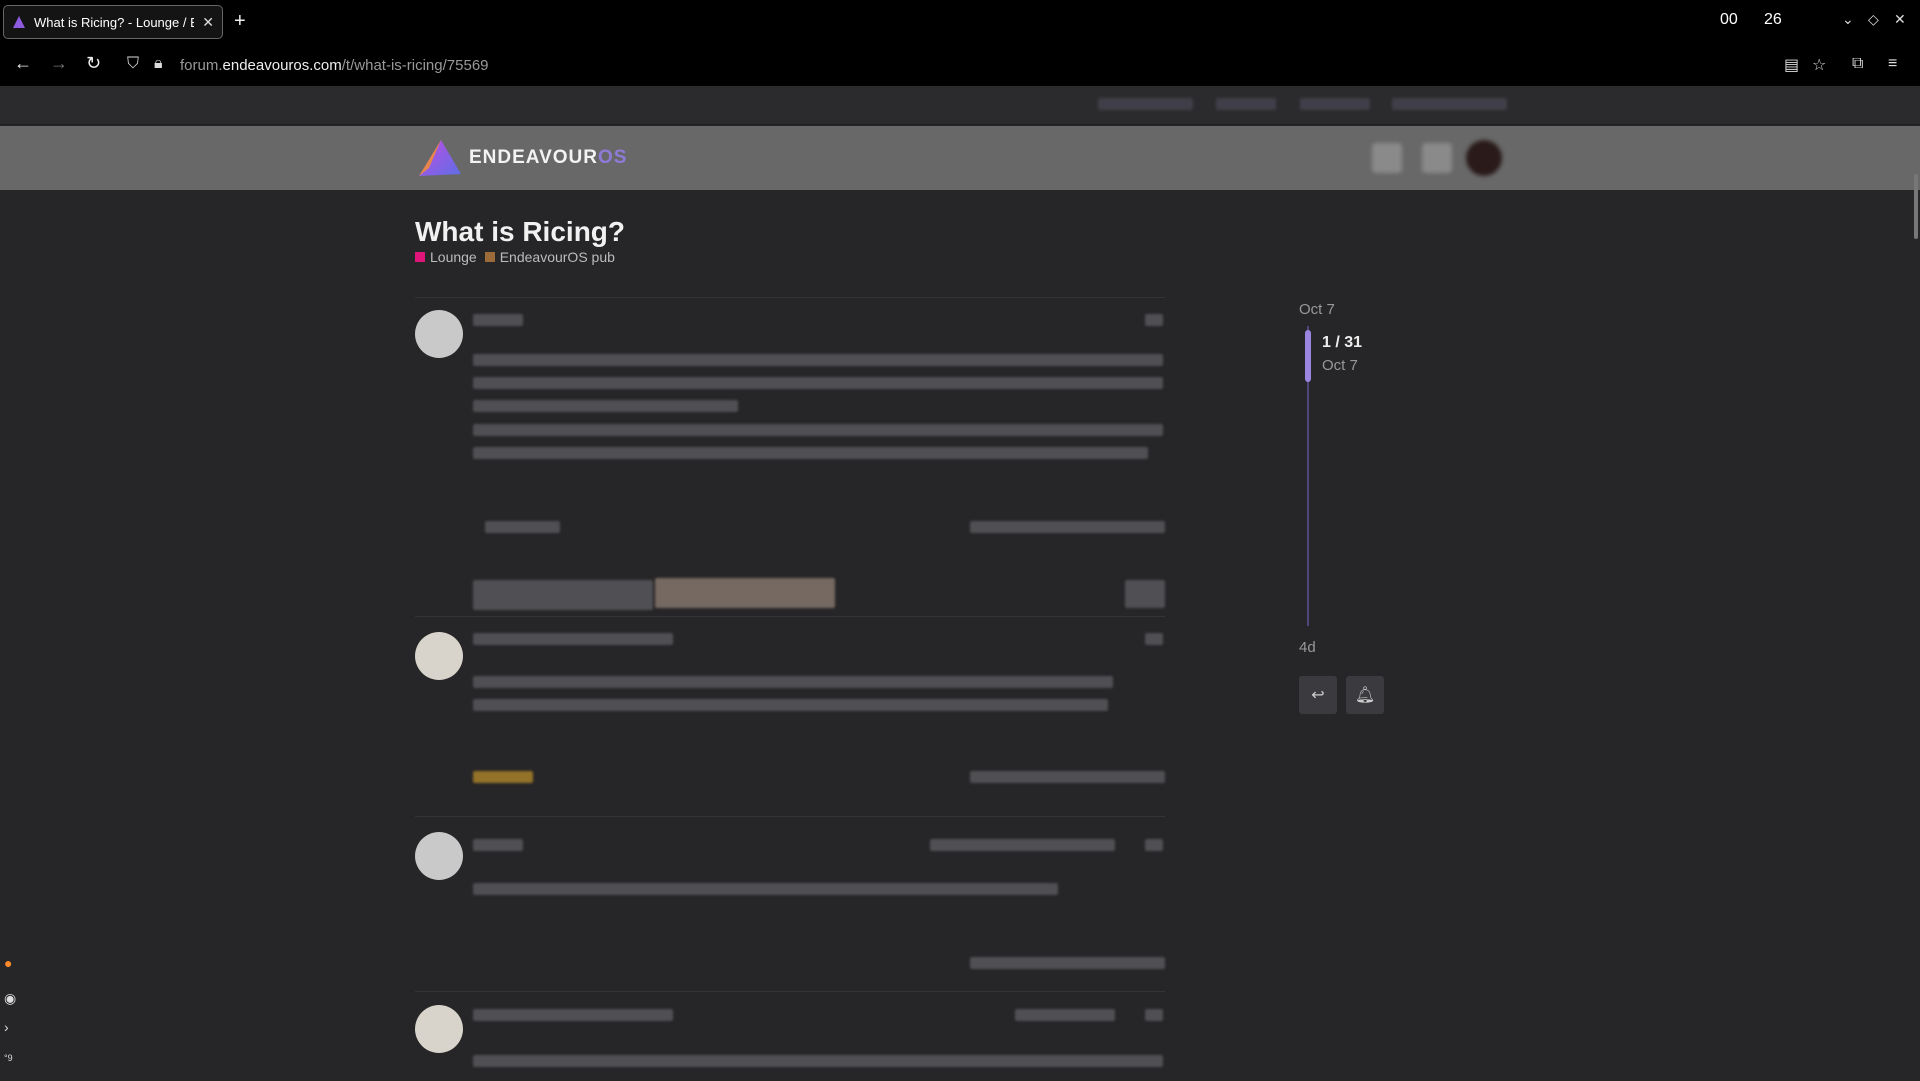  What do you see at coordinates (1773, 19) in the screenshot?
I see `clock-minutes: 26` at bounding box center [1773, 19].